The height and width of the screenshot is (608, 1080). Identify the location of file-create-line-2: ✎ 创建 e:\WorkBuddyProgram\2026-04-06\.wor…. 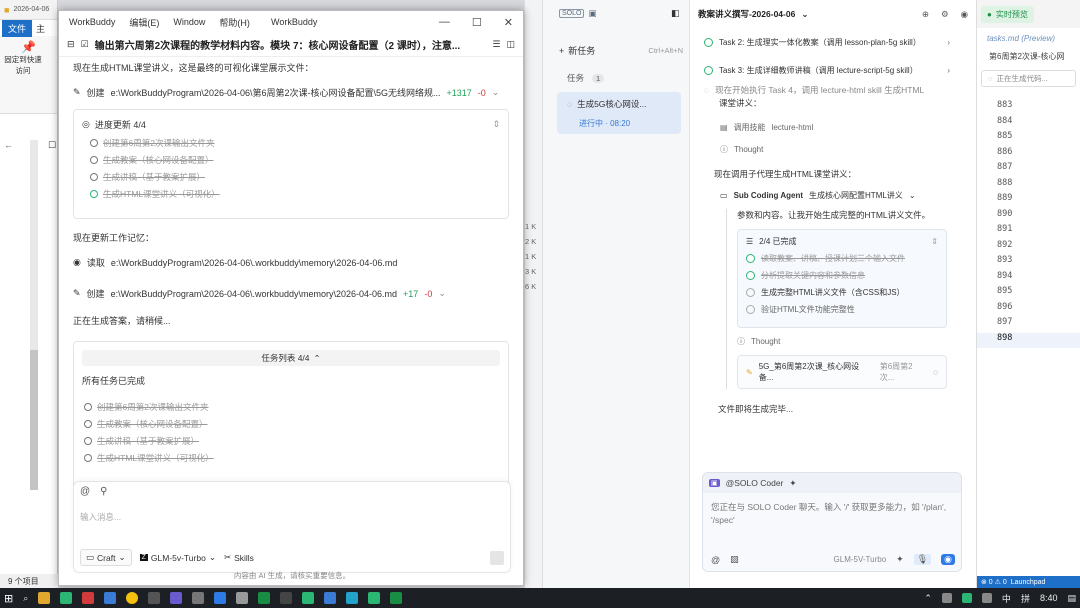
(291, 293).